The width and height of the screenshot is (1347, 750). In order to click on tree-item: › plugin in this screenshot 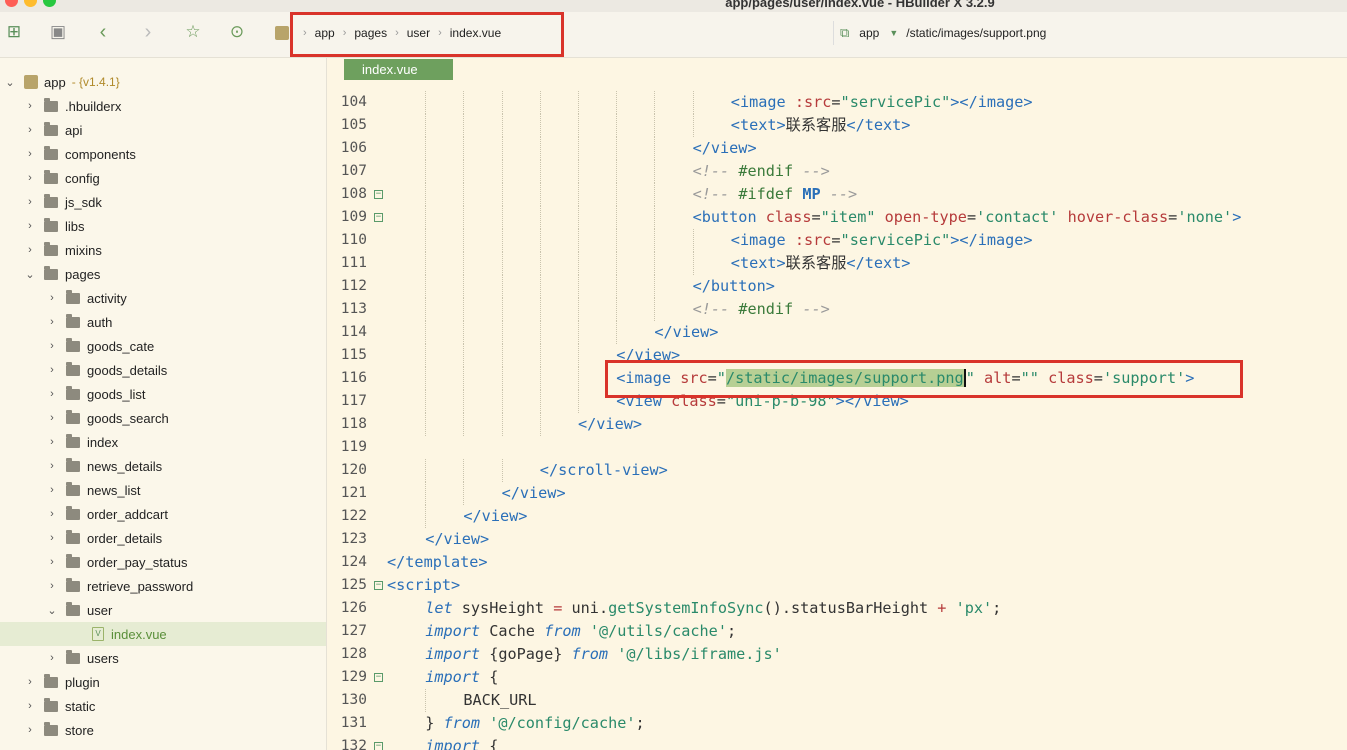, I will do `click(163, 682)`.